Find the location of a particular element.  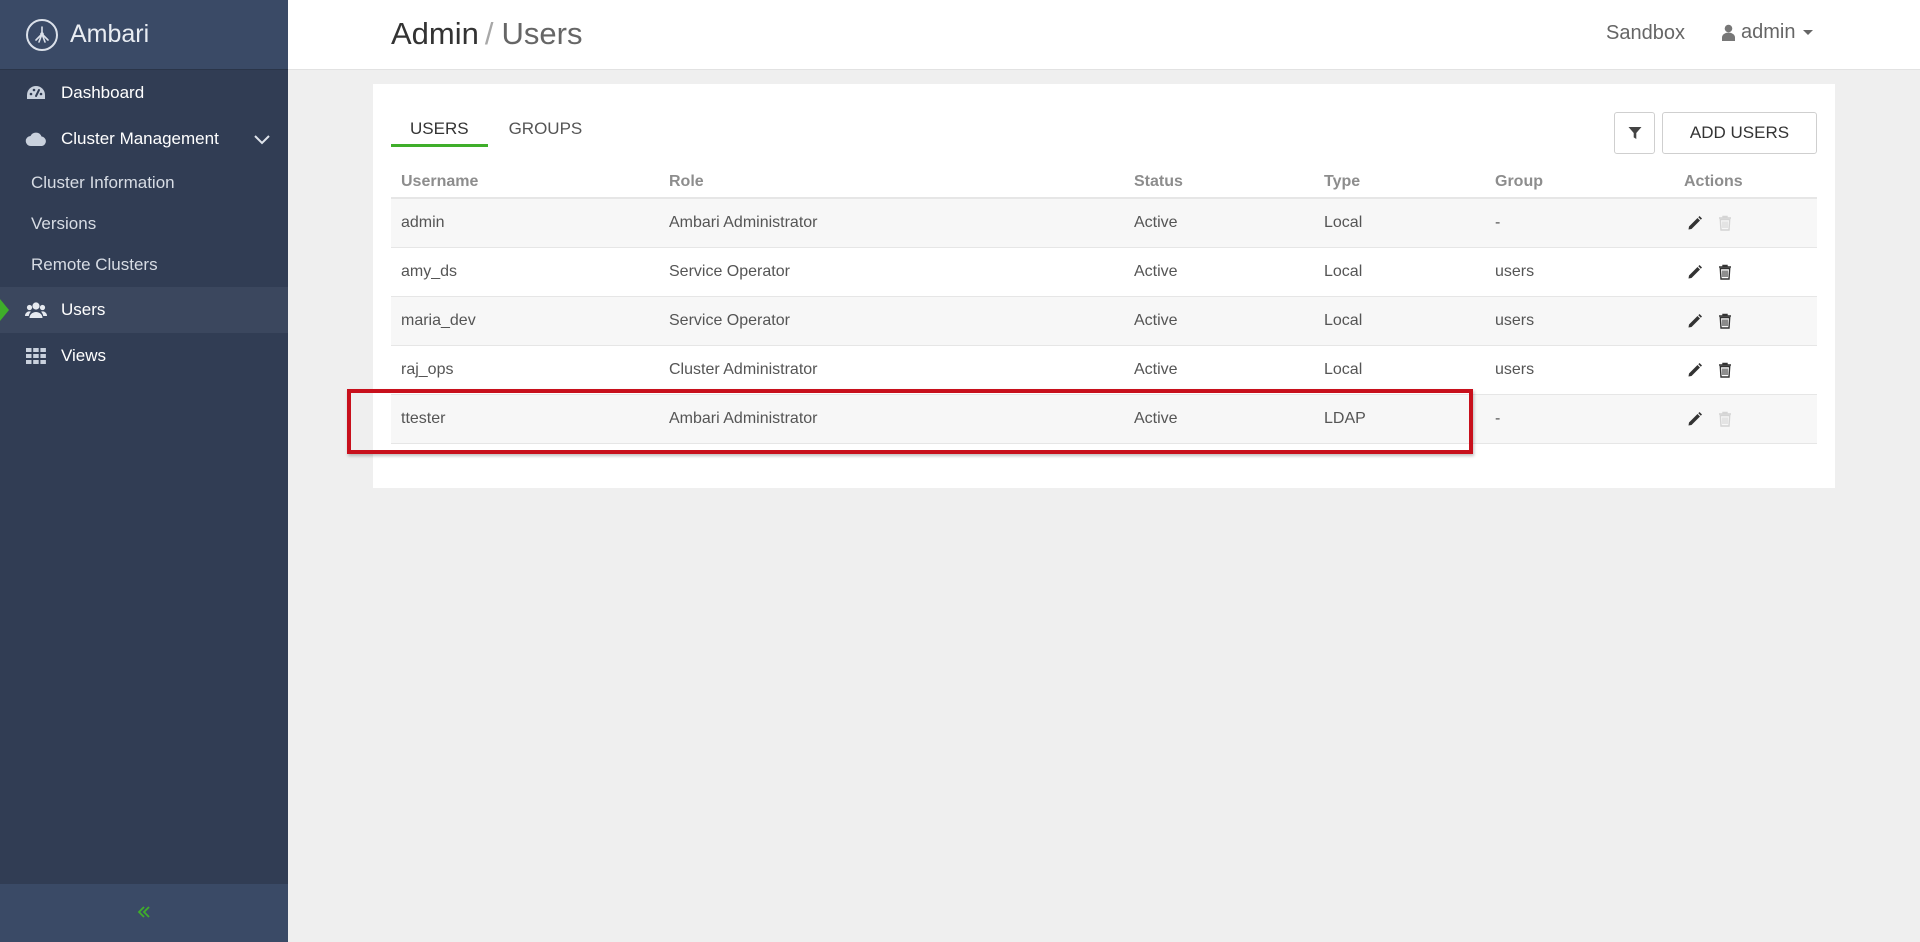

tab-bar: USERS GROUPS is located at coordinates (496, 132).